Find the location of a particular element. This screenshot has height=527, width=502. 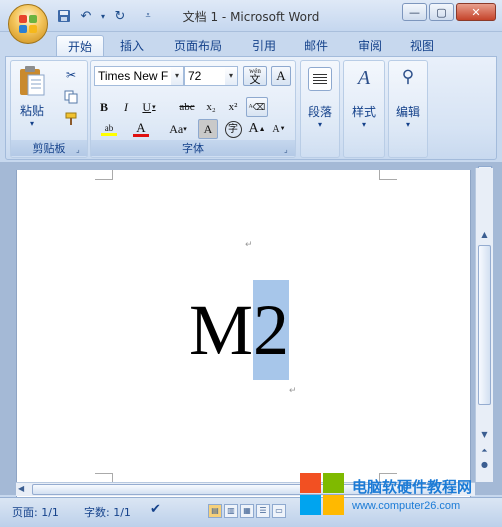

paragraph-group: 段落 ▾ is located at coordinates (320, 109).